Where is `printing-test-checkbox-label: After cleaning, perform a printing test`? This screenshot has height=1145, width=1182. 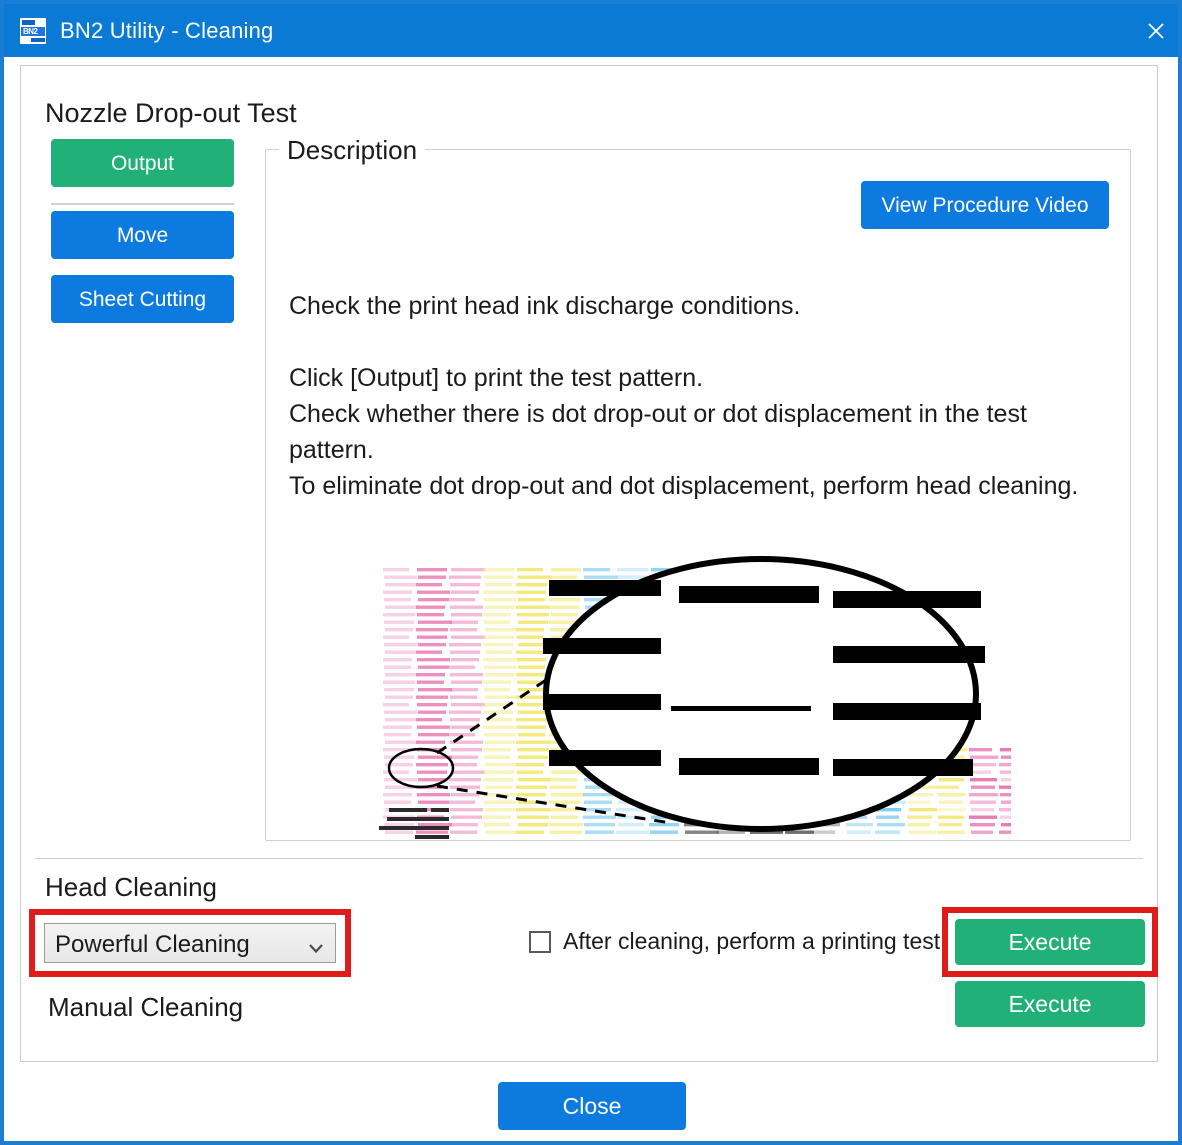 printing-test-checkbox-label: After cleaning, perform a printing test is located at coordinates (752, 941).